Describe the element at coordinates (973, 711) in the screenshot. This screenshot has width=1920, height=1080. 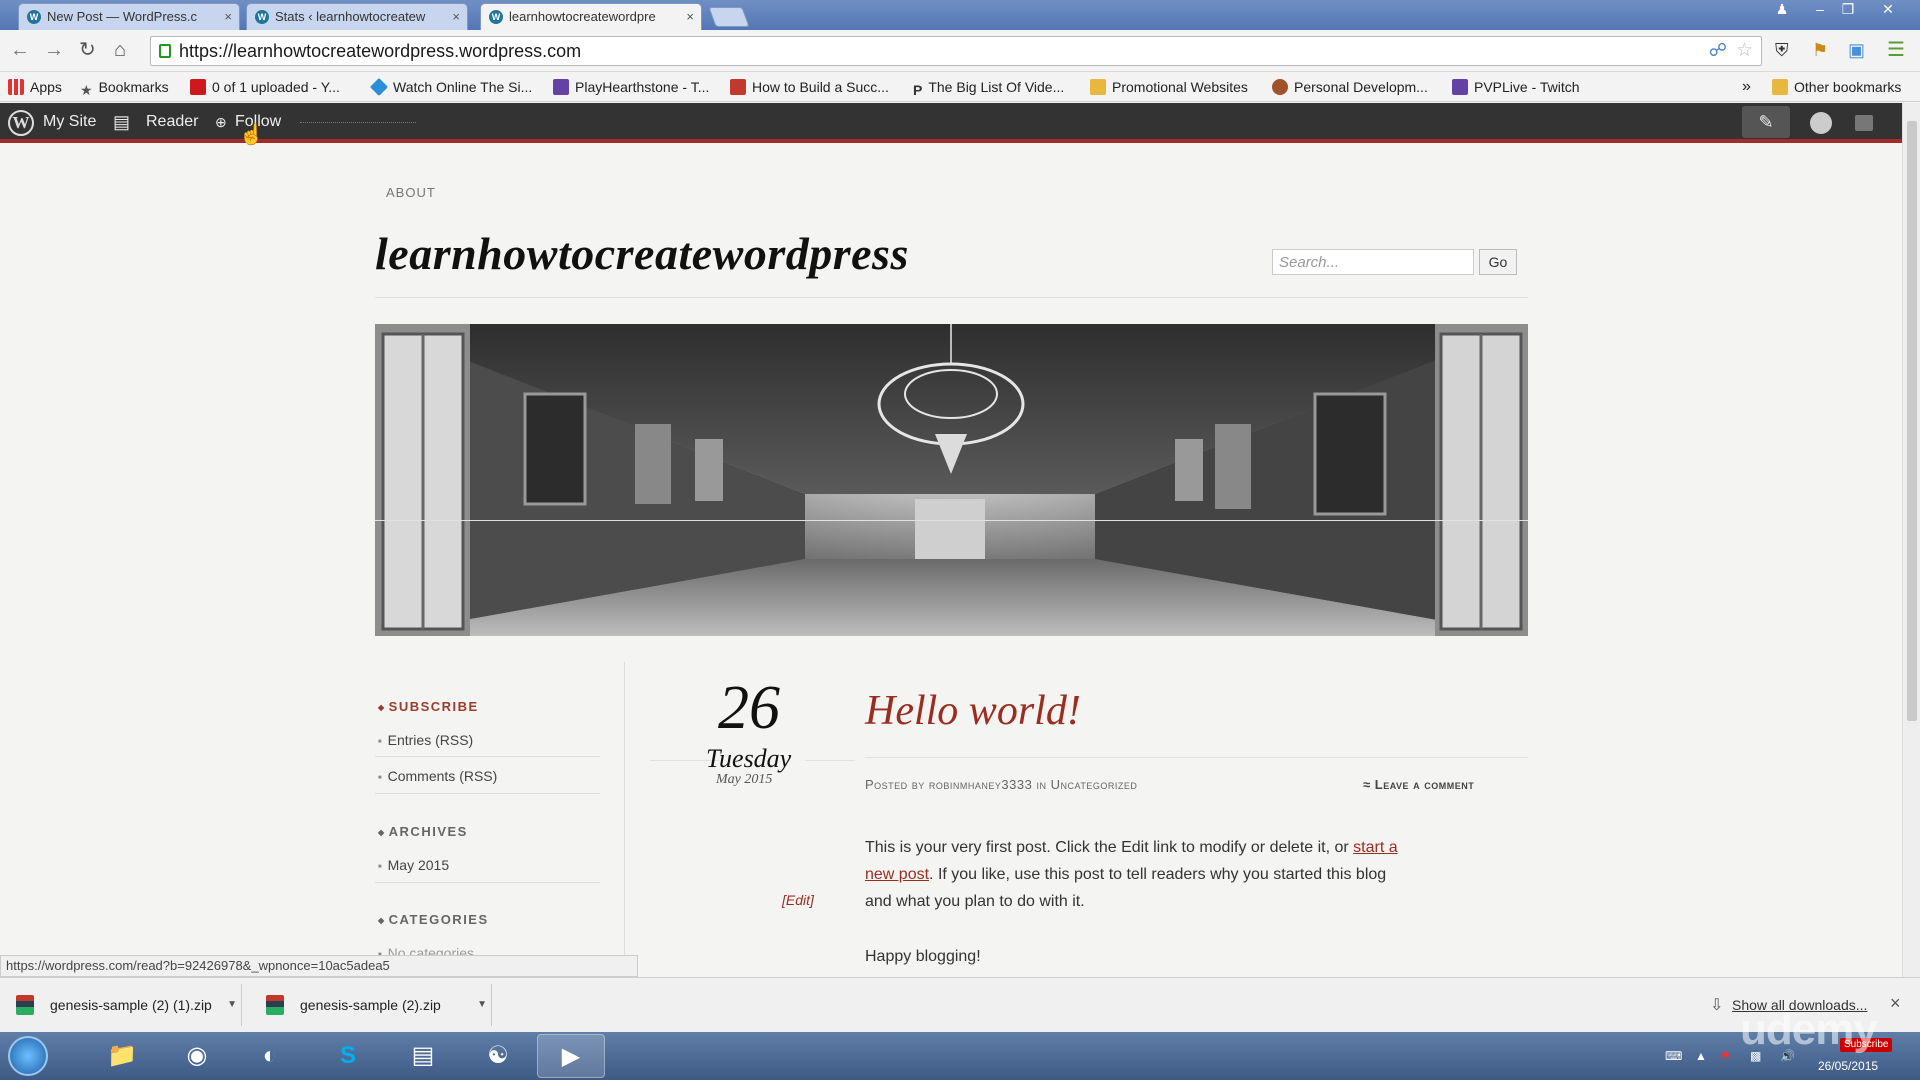
I see `post-title: Hello world!` at that location.